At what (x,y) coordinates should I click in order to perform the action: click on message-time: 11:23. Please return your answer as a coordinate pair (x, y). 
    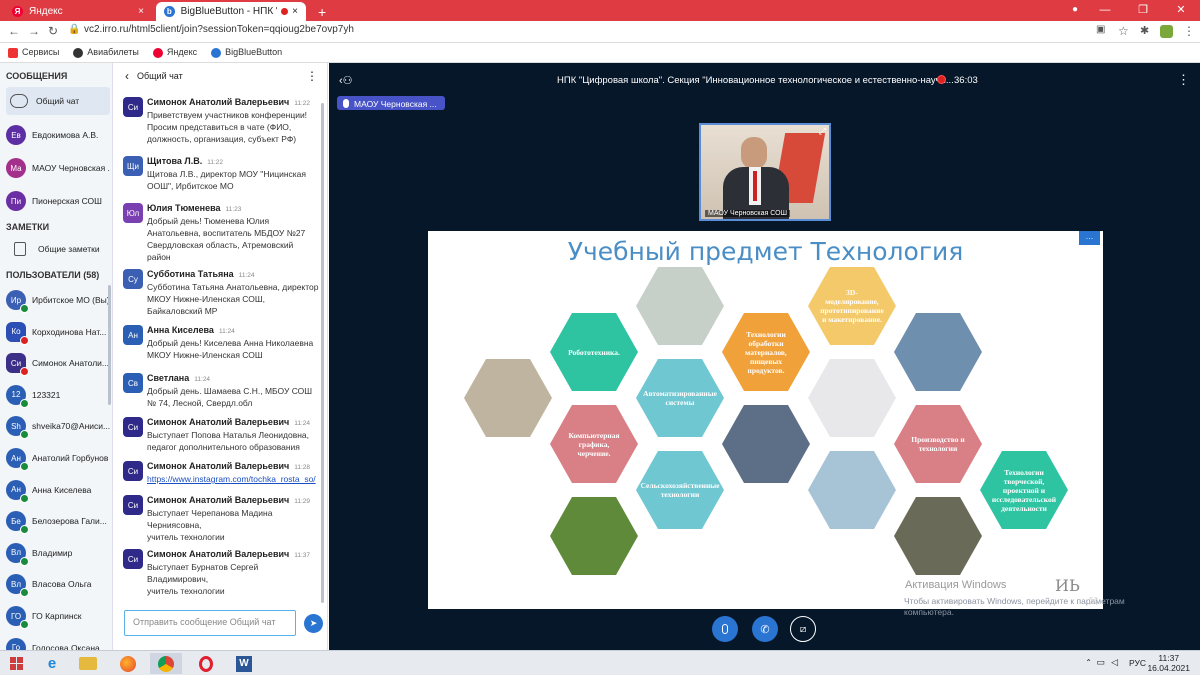
    Looking at the image, I should click on (233, 209).